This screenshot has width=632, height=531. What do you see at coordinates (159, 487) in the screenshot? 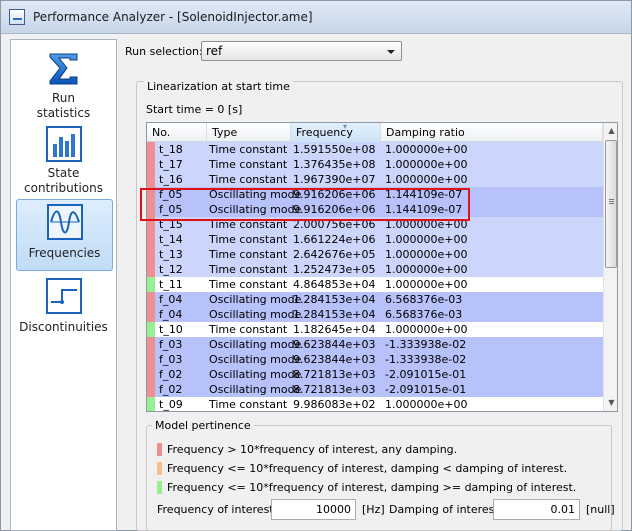
I see `legend-swatch-green` at bounding box center [159, 487].